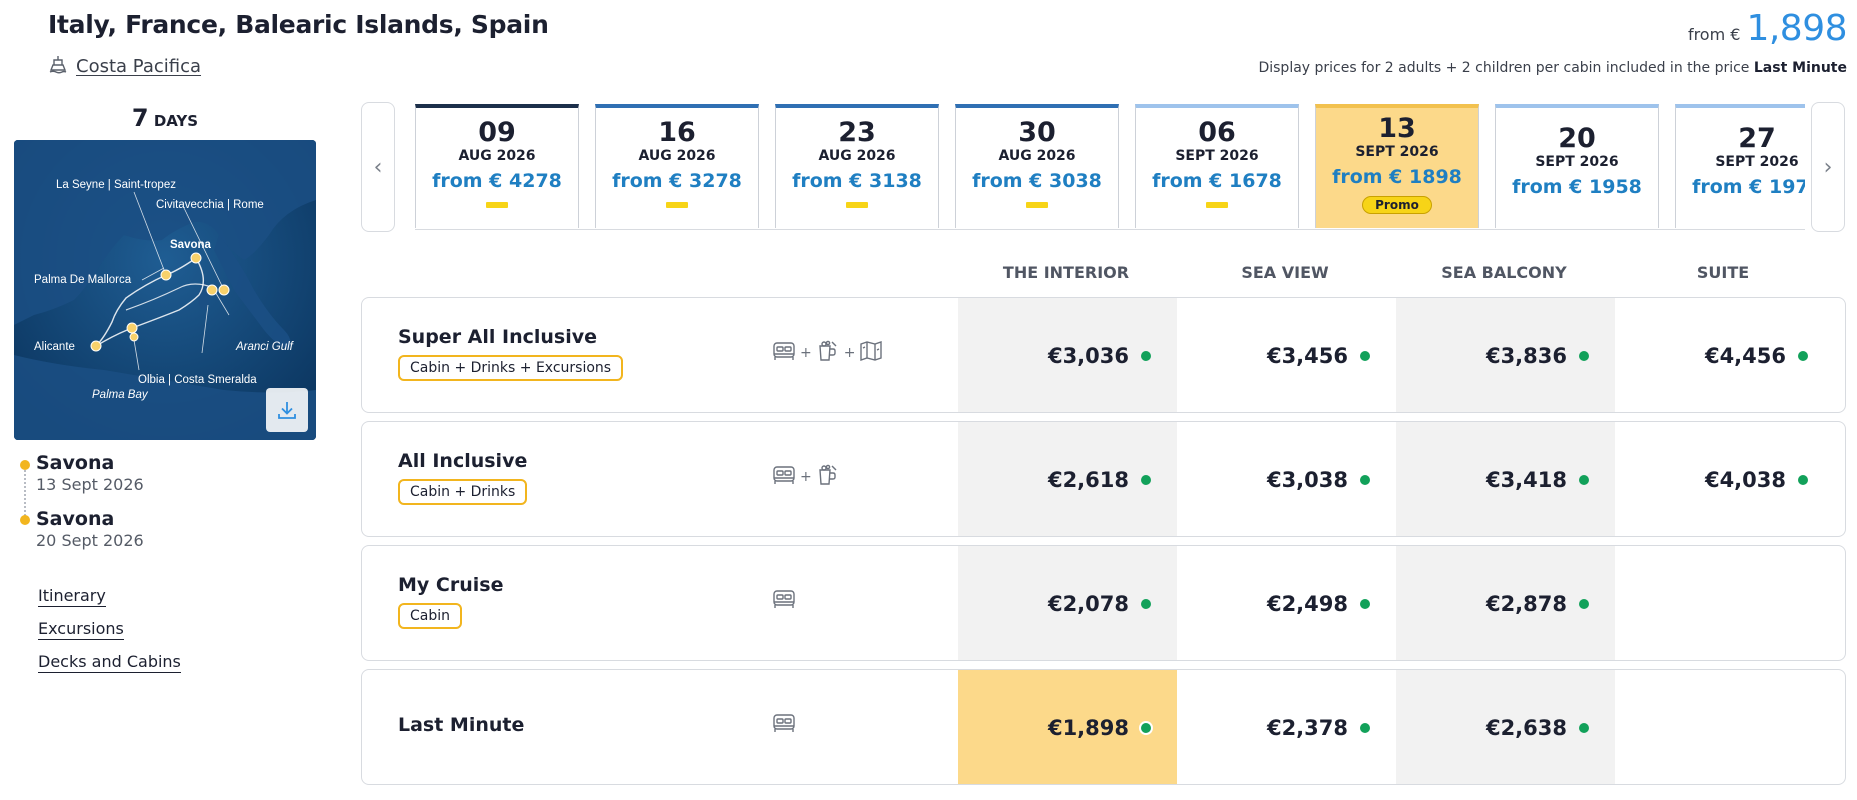 The width and height of the screenshot is (1857, 800). Describe the element at coordinates (677, 166) in the screenshot. I see `date-card: 16 AUG 2026 from € 3278` at that location.